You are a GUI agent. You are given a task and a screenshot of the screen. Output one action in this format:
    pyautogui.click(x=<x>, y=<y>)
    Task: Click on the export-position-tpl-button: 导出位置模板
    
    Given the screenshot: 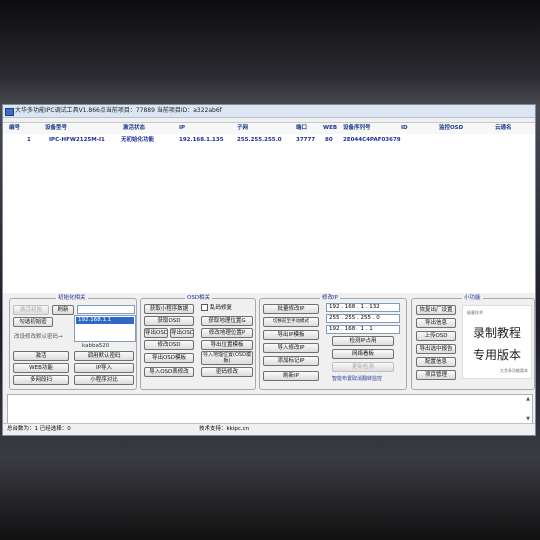 What is the action you would take?
    pyautogui.click(x=227, y=345)
    